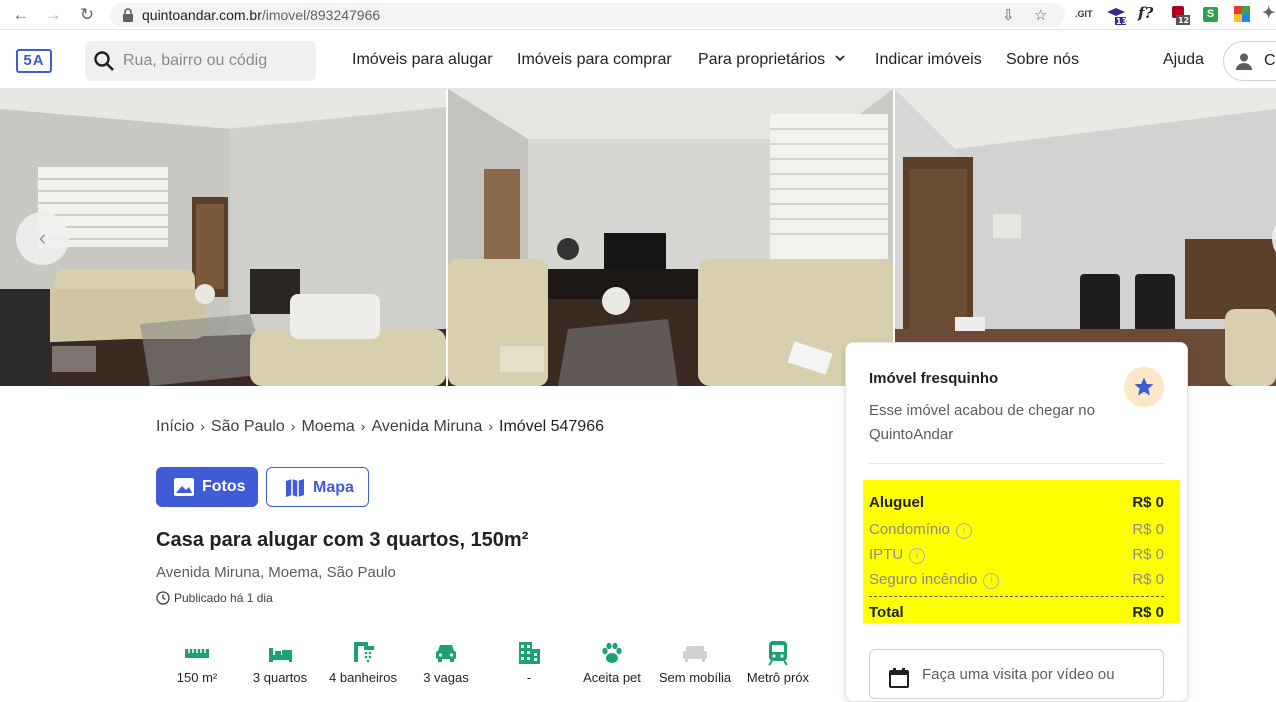 This screenshot has height=702, width=1276. What do you see at coordinates (426, 427) in the screenshot?
I see `breadcrumb-avenida: Avenida Miruna` at bounding box center [426, 427].